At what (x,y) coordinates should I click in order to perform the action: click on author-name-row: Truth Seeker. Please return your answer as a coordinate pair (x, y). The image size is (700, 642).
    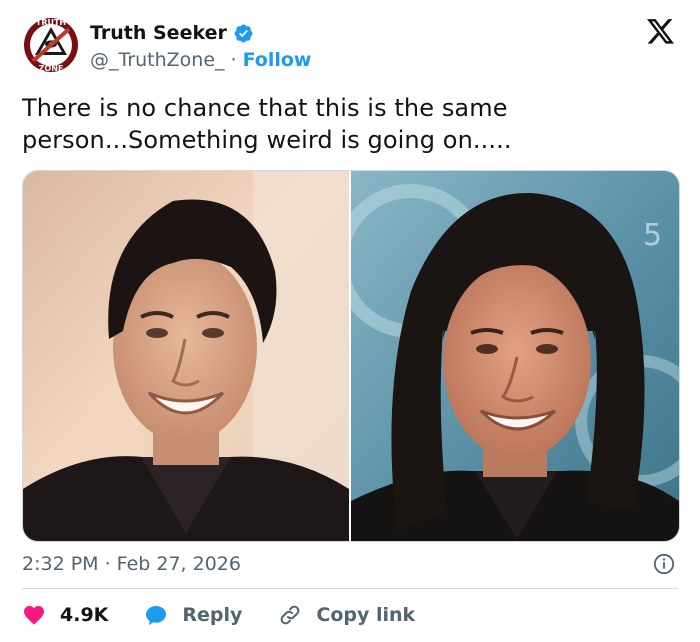
    Looking at the image, I should click on (172, 33).